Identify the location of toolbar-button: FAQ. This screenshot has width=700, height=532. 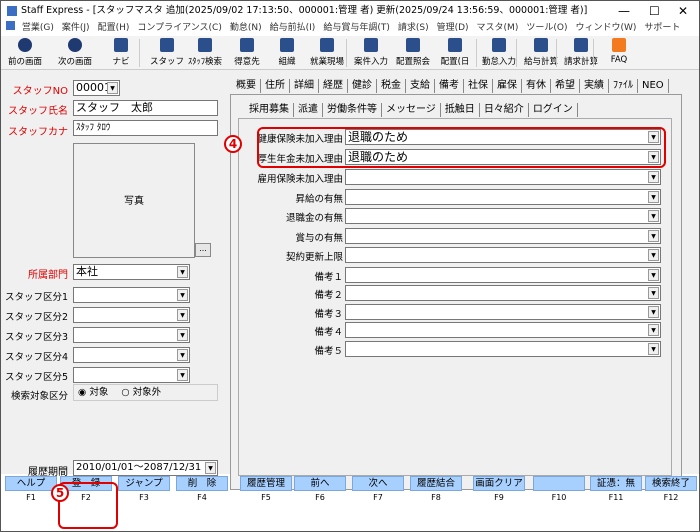
(619, 51).